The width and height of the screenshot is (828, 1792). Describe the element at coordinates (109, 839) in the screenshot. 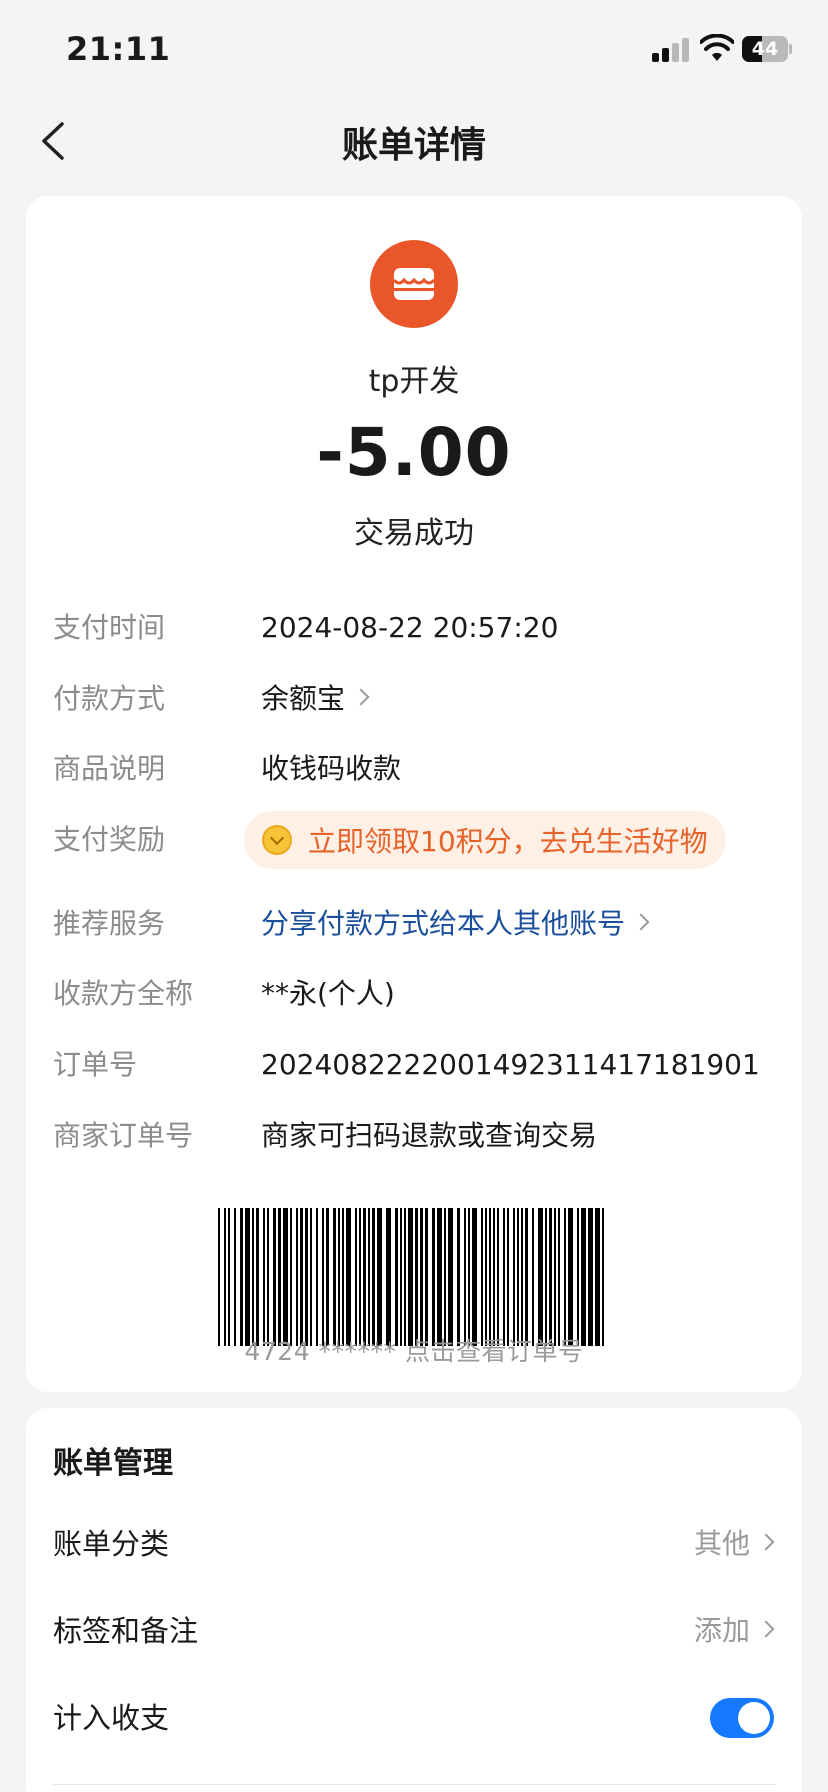

I see `row-label: 支付奖励` at that location.